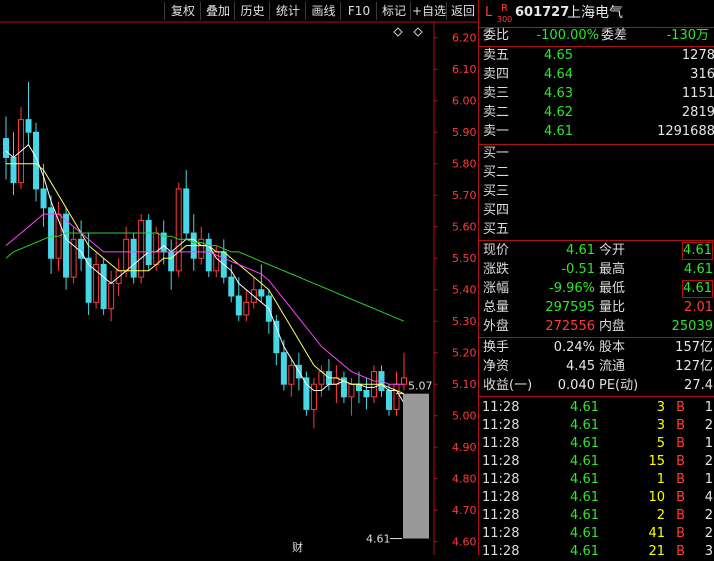 The width and height of the screenshot is (714, 561). I want to click on stock-code: 601727, so click(542, 12).